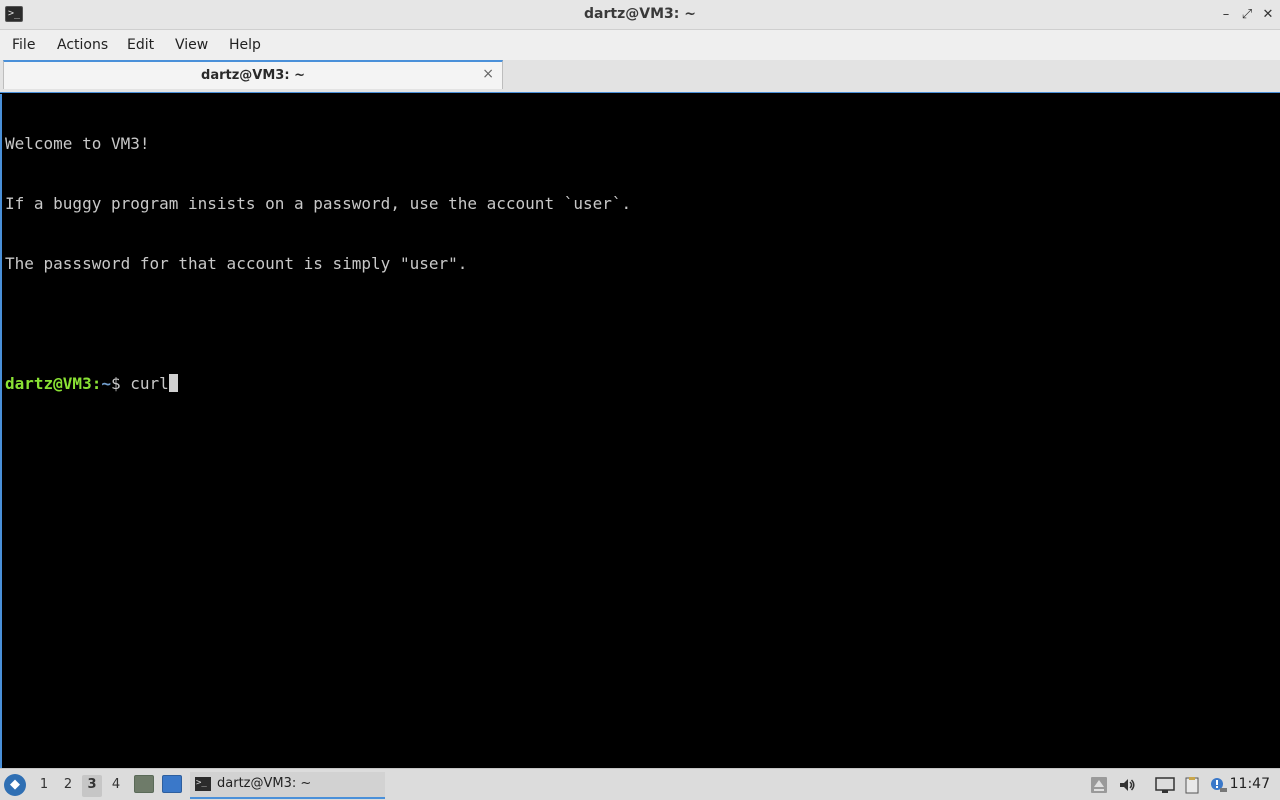 The width and height of the screenshot is (1280, 800). Describe the element at coordinates (48, 383) in the screenshot. I see `prompt-user-host: dartz@VM3` at that location.